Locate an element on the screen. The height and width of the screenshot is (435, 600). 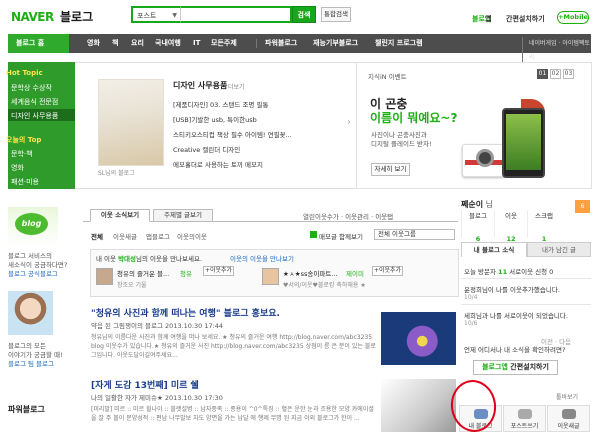
filter-neighbor-new: 이웃새글 is located at coordinates (125, 236).